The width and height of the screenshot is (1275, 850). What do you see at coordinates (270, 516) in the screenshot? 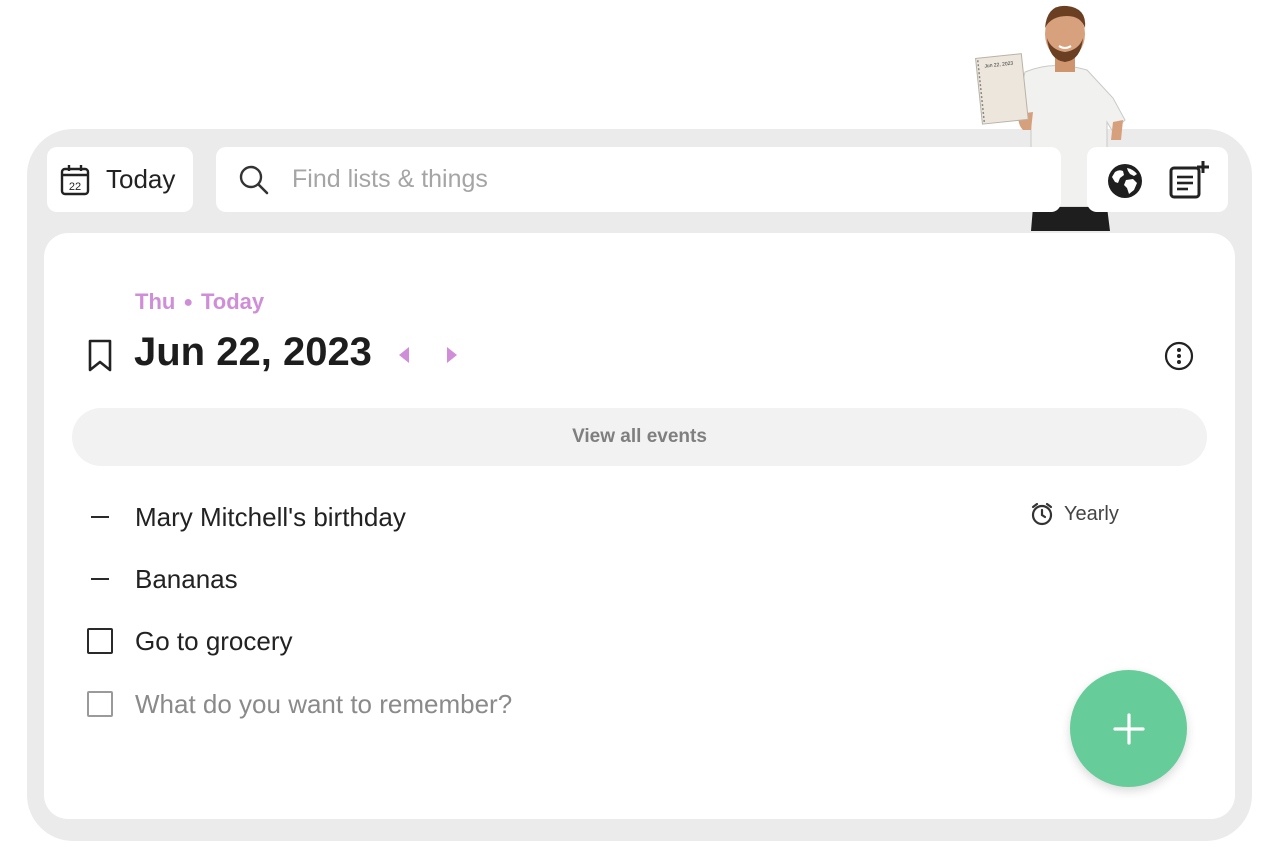
I see `item-text: Mary Mitchell's birthday` at bounding box center [270, 516].